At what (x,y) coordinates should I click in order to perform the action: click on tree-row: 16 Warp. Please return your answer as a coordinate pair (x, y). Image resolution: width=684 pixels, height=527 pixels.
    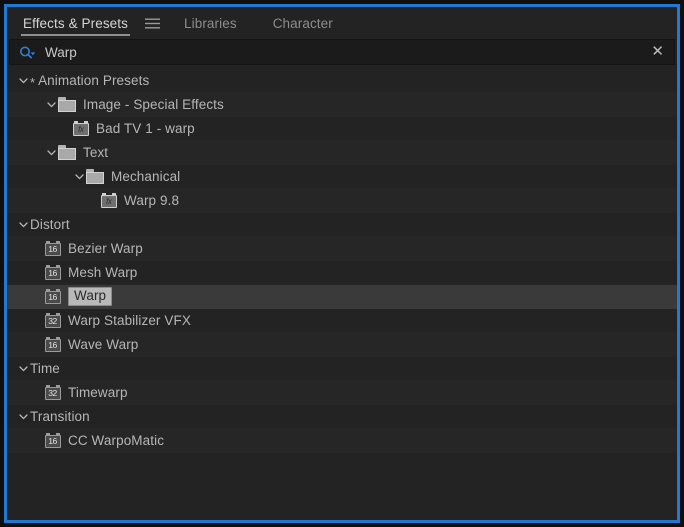
    Looking at the image, I should click on (342, 297).